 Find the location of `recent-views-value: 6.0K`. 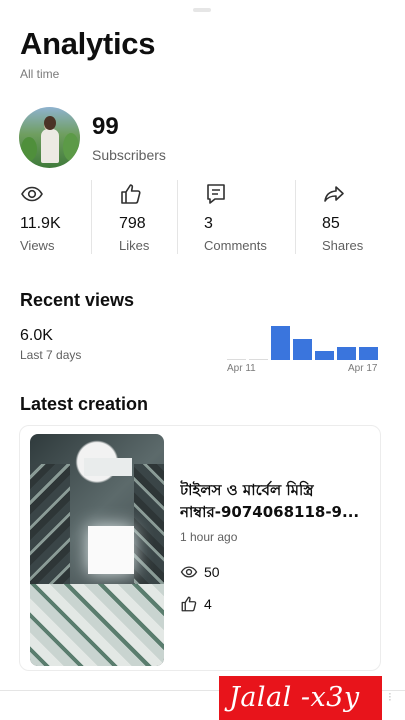

recent-views-value: 6.0K is located at coordinates (36, 335).